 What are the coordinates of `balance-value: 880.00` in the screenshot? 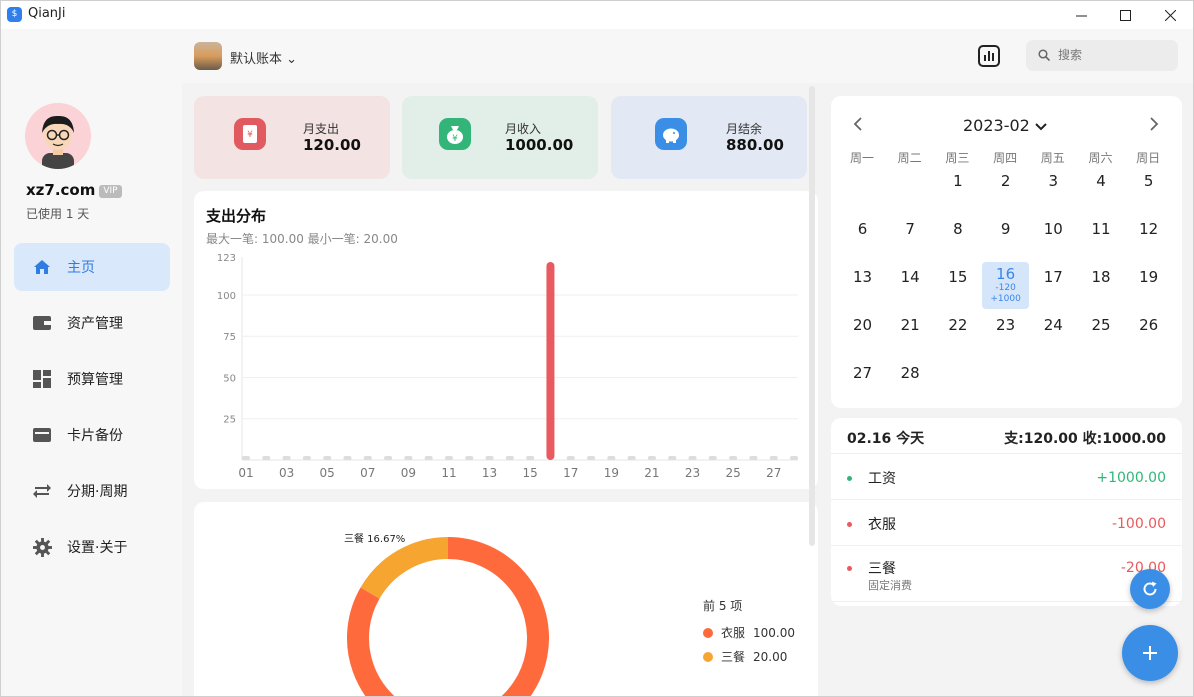 It's located at (755, 145).